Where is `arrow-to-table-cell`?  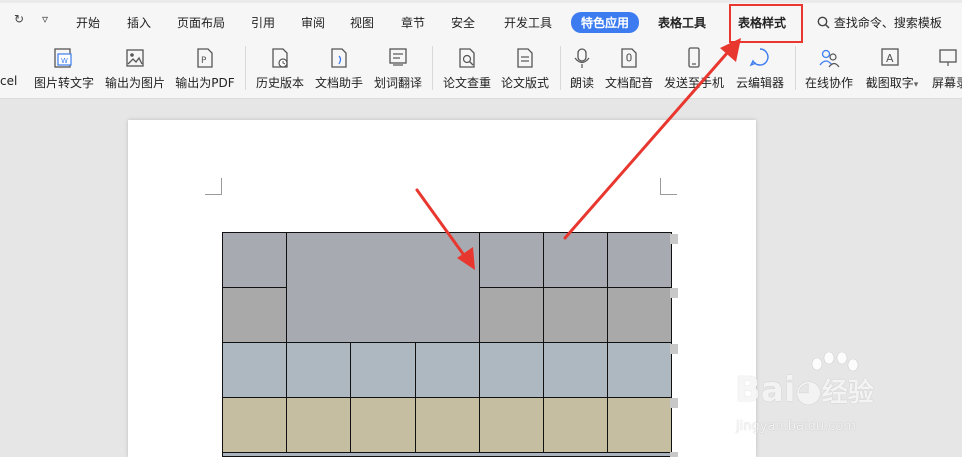
arrow-to-table-cell is located at coordinates (445, 229).